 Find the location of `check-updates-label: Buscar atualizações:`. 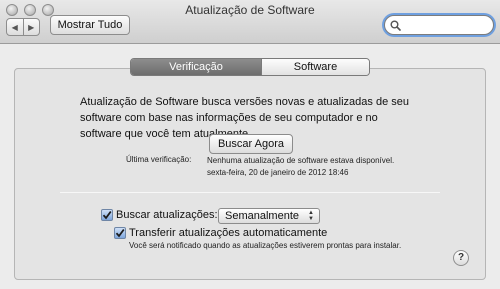

check-updates-label: Buscar atualizações: is located at coordinates (167, 215).